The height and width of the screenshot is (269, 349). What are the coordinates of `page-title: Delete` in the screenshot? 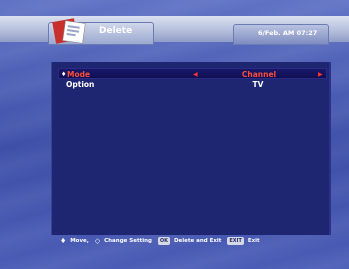 It's located at (116, 31).